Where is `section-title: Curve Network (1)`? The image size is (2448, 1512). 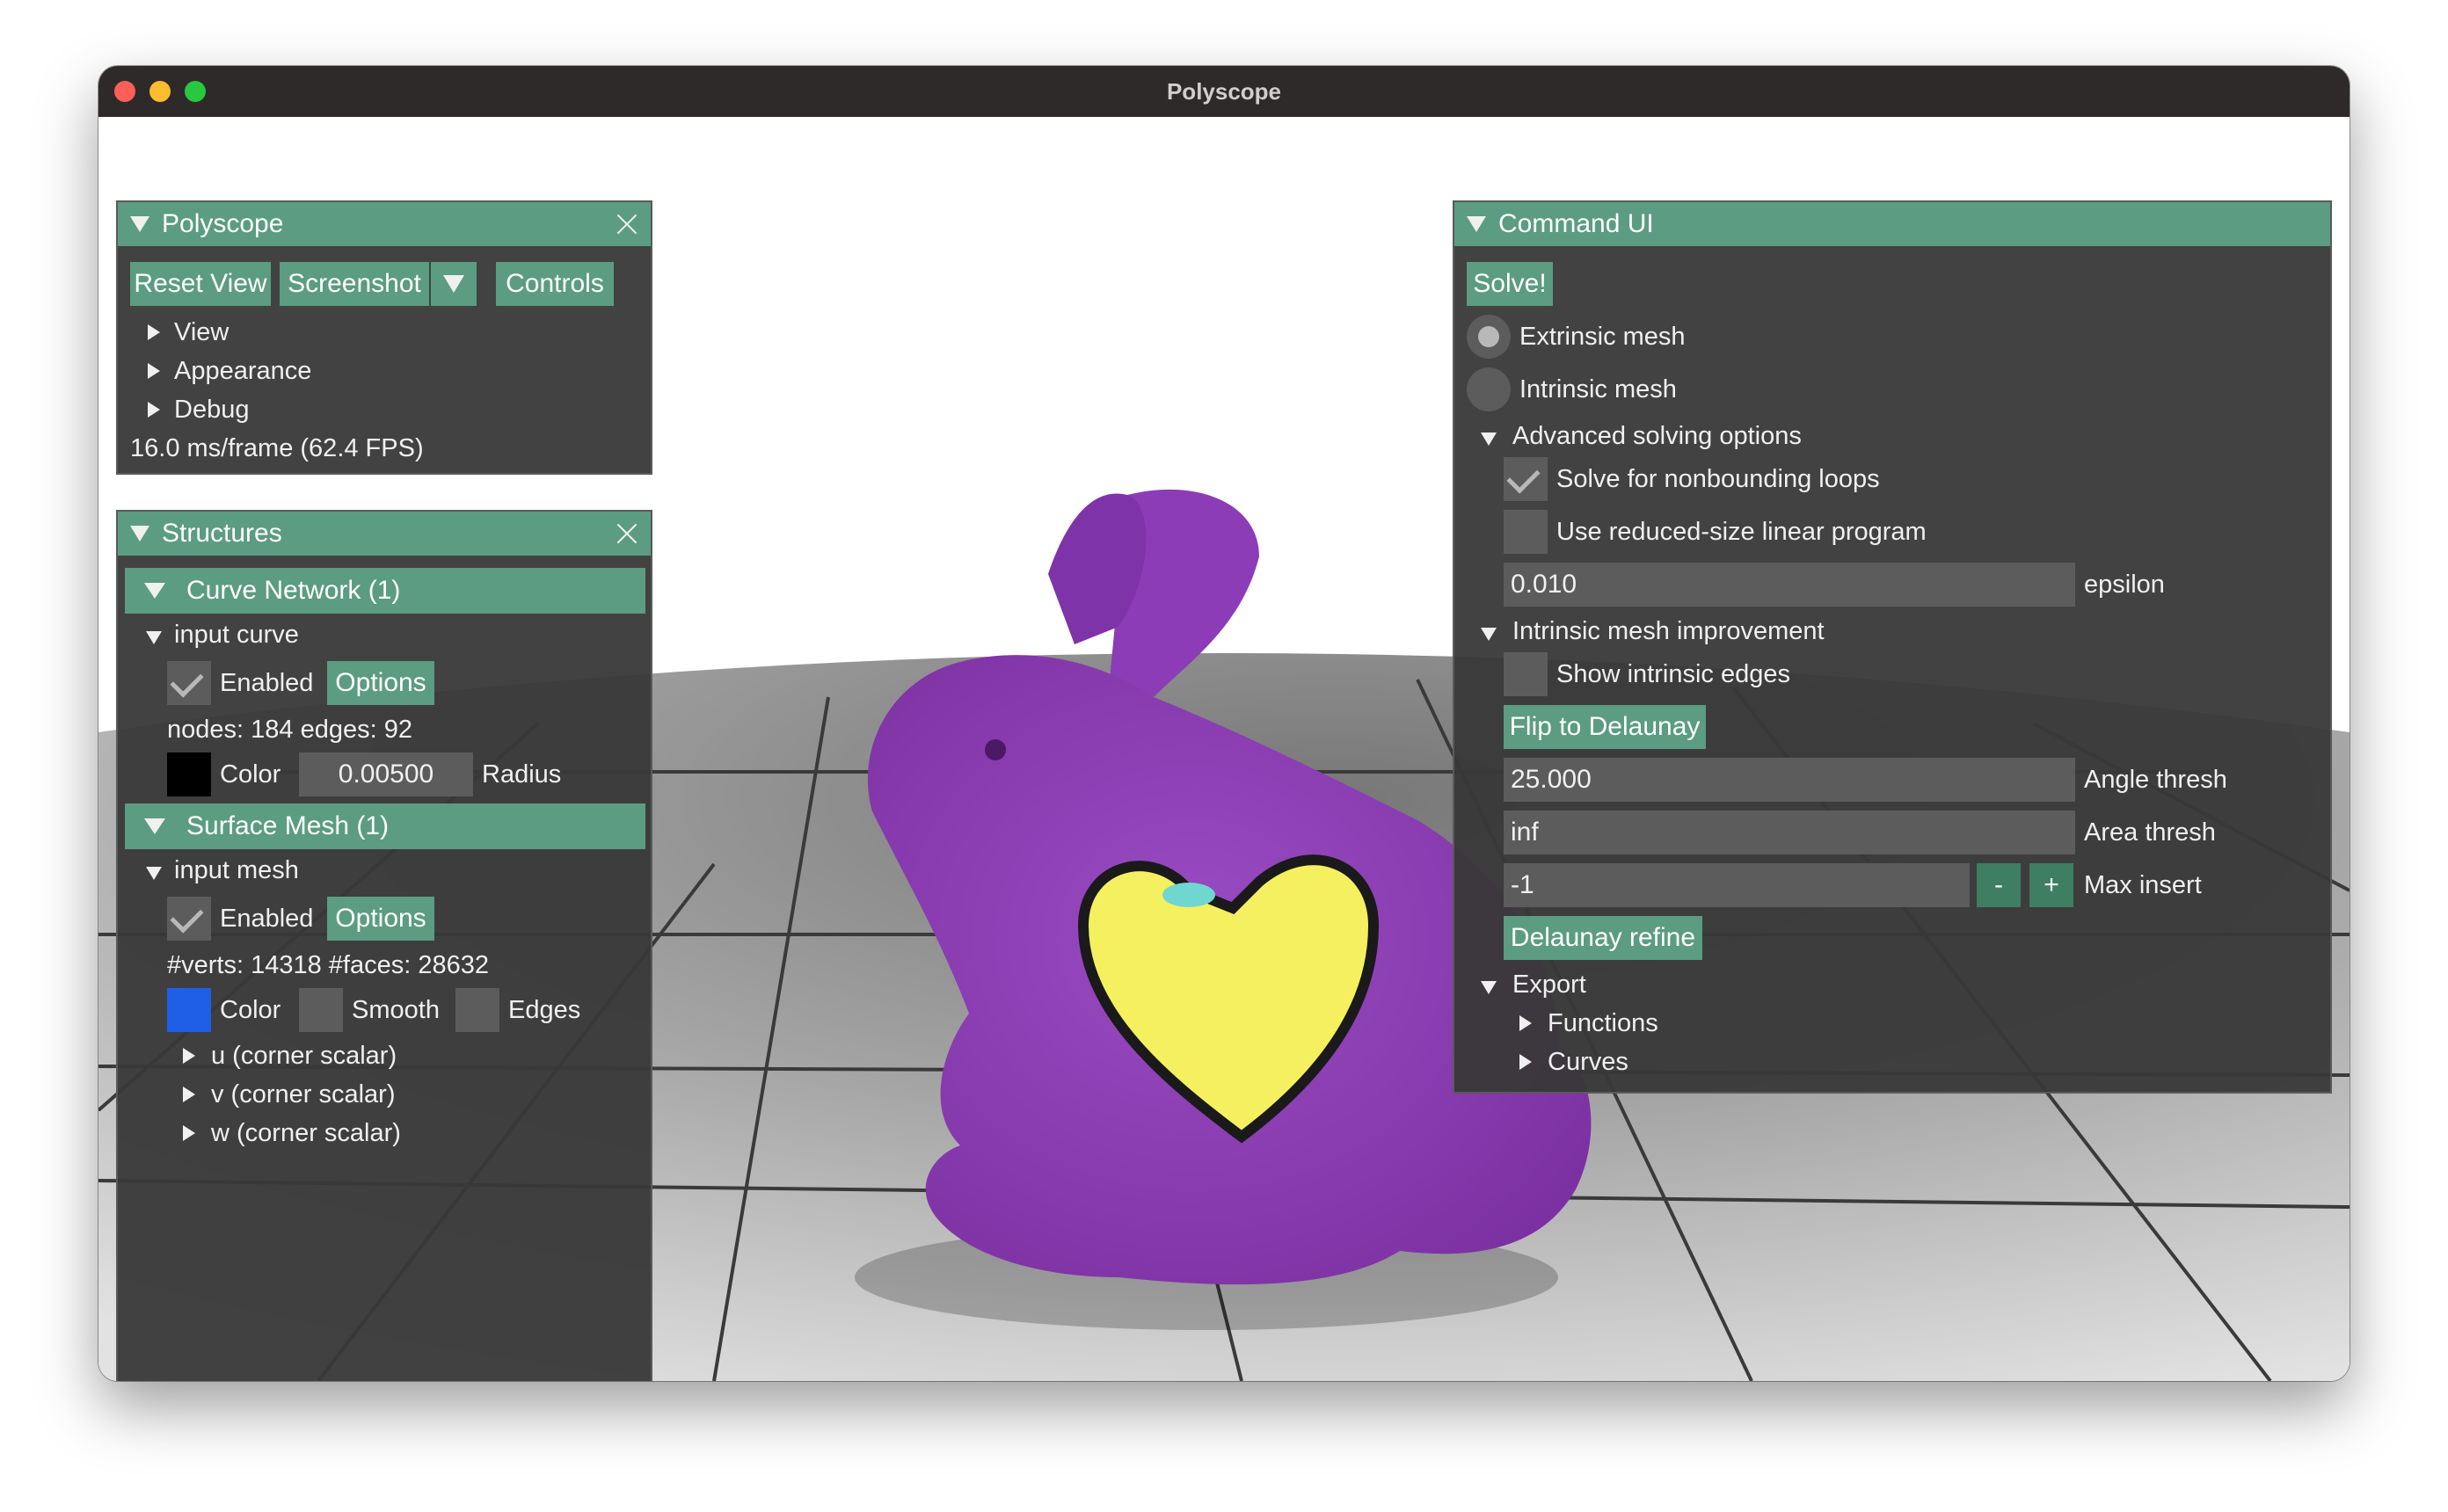 section-title: Curve Network (1) is located at coordinates (293, 590).